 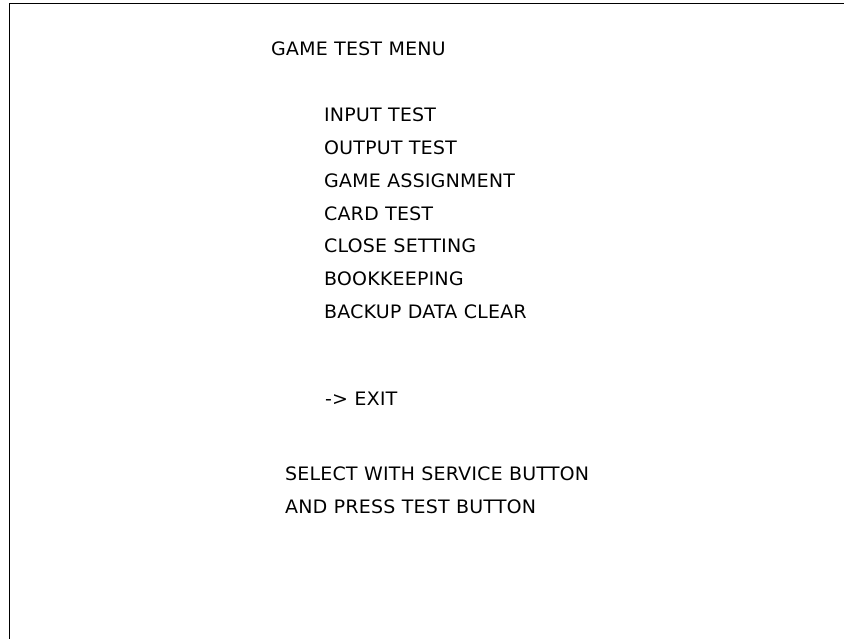 What do you see at coordinates (358, 49) in the screenshot?
I see `menu-title: GAME TEST MENU` at bounding box center [358, 49].